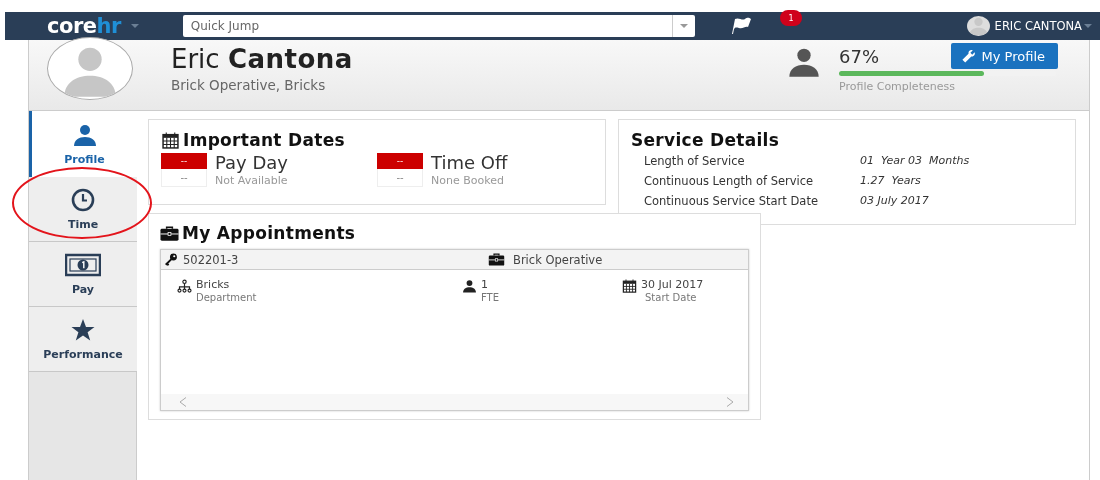 The width and height of the screenshot is (1100, 480). What do you see at coordinates (213, 284) in the screenshot?
I see `appointment-value: Bricks` at bounding box center [213, 284].